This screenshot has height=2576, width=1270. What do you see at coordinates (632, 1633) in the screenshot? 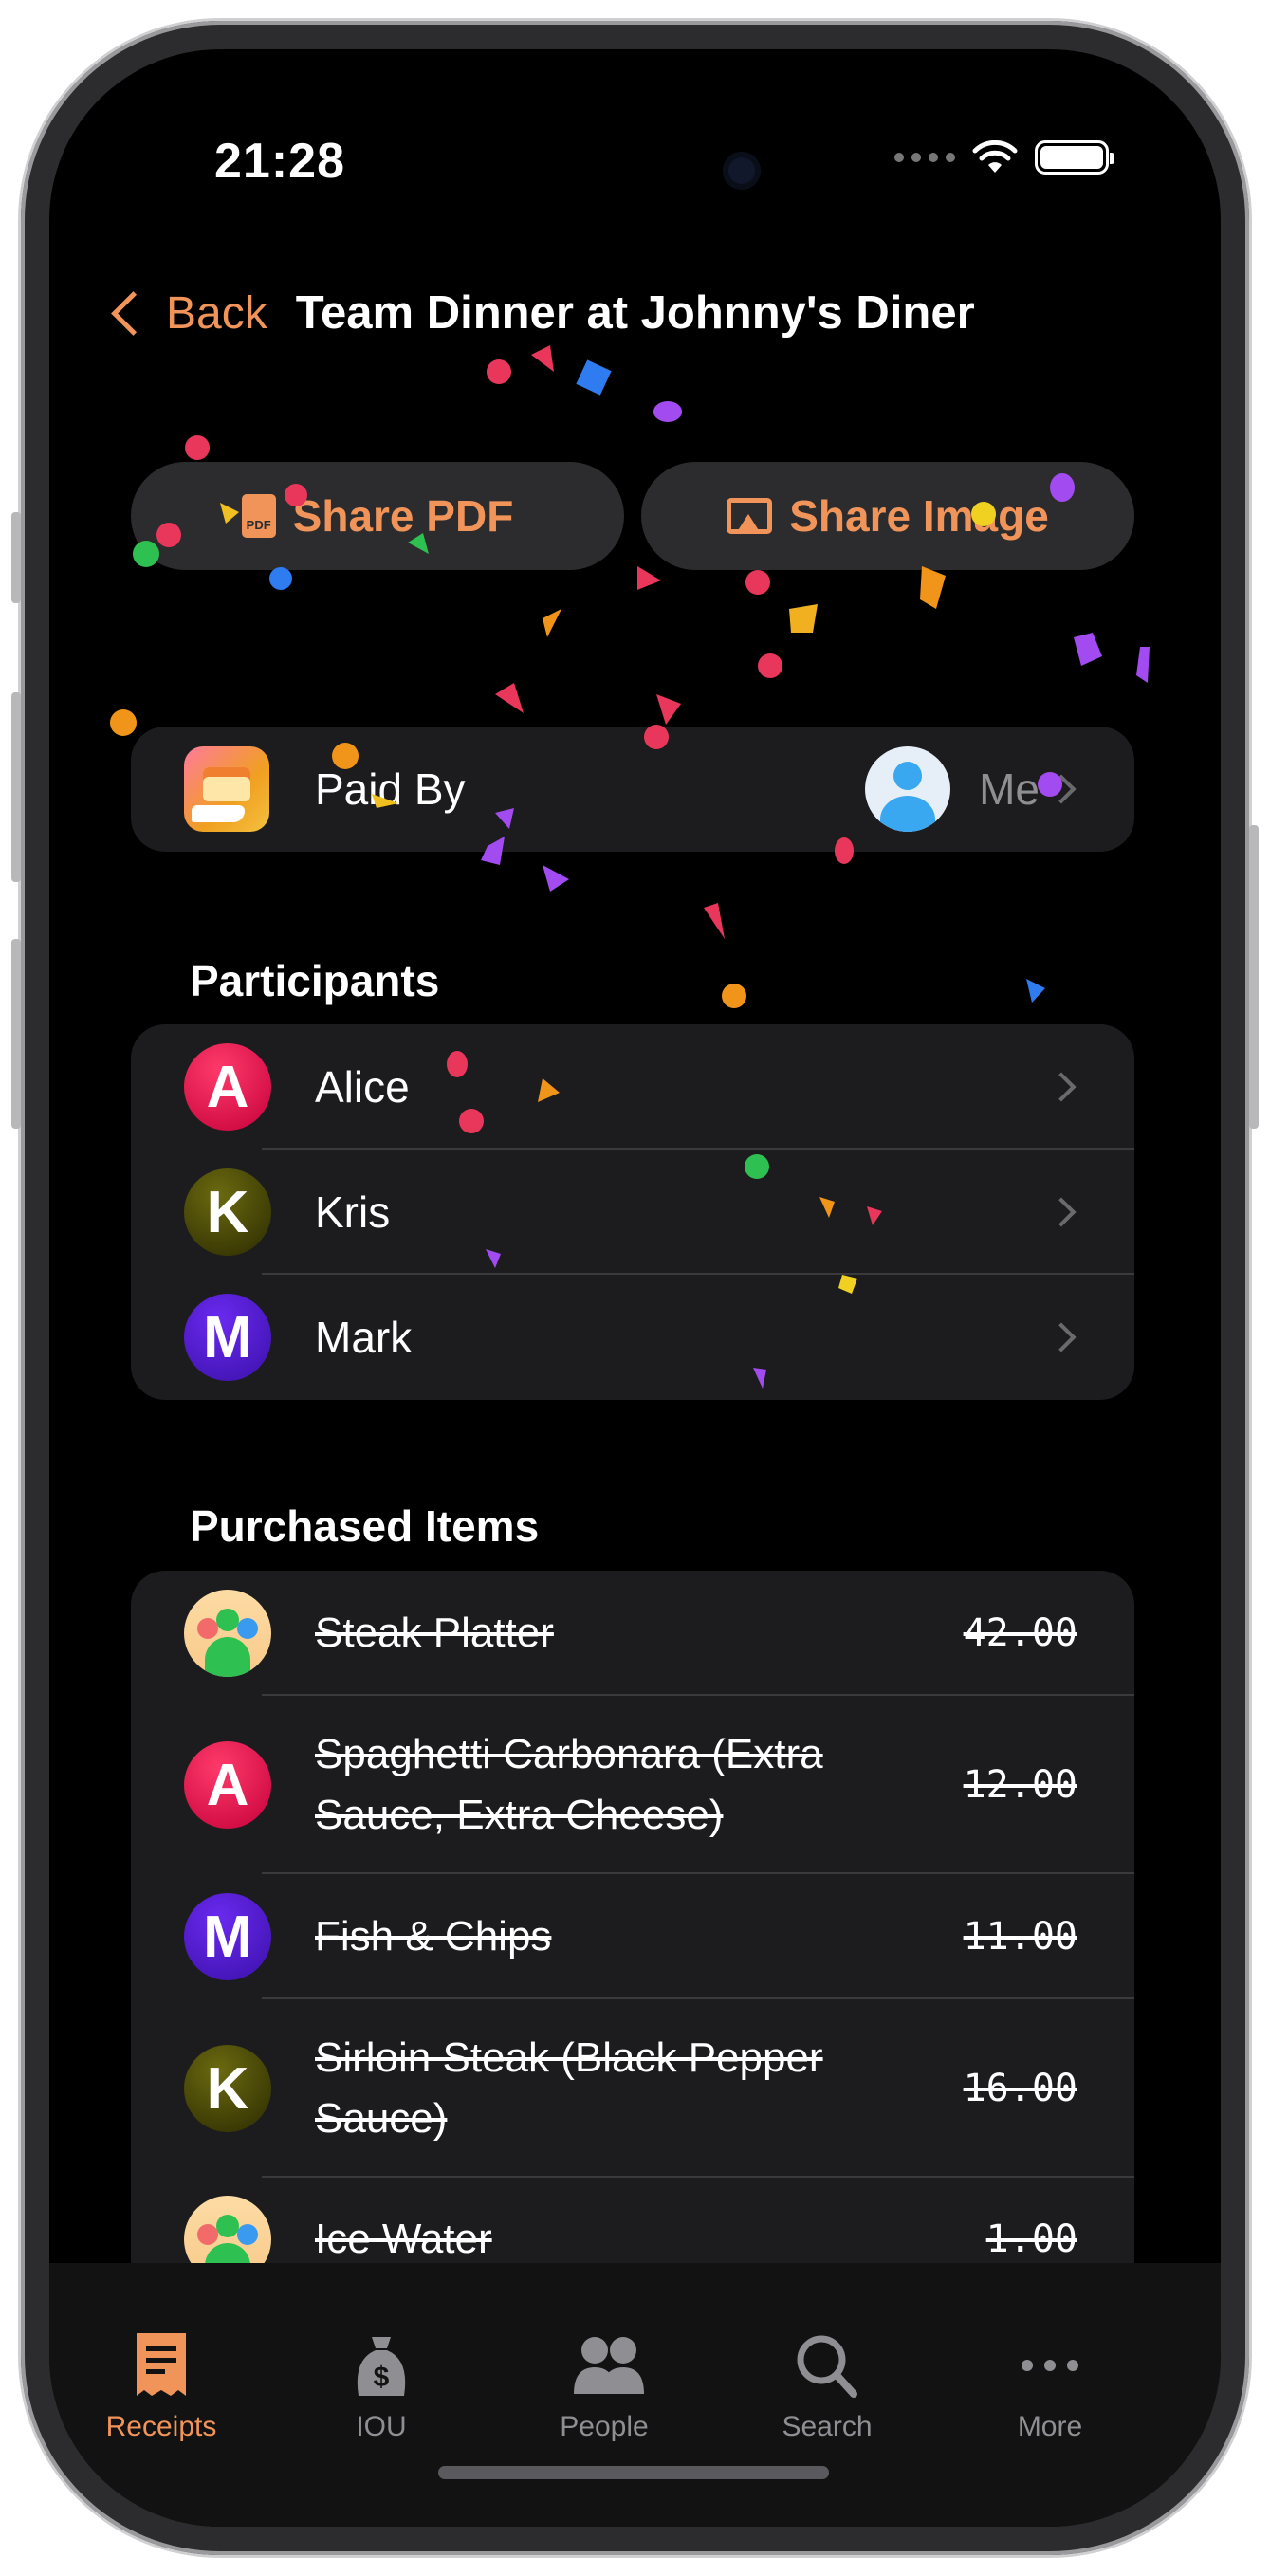
I see `item-row: Steak Platter 42.00` at bounding box center [632, 1633].